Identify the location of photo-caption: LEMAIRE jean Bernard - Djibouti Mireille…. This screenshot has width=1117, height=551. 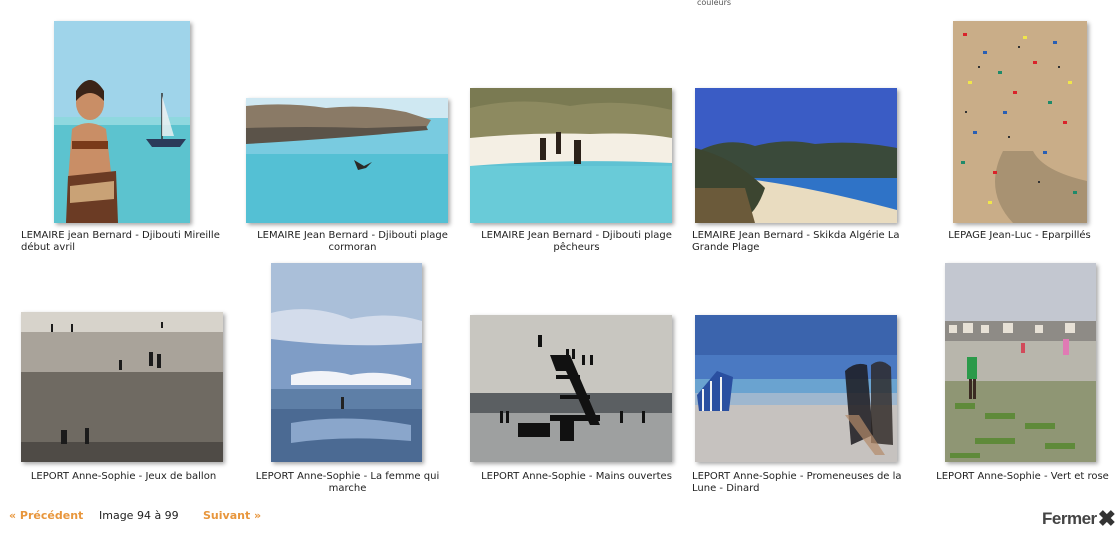
(120, 241).